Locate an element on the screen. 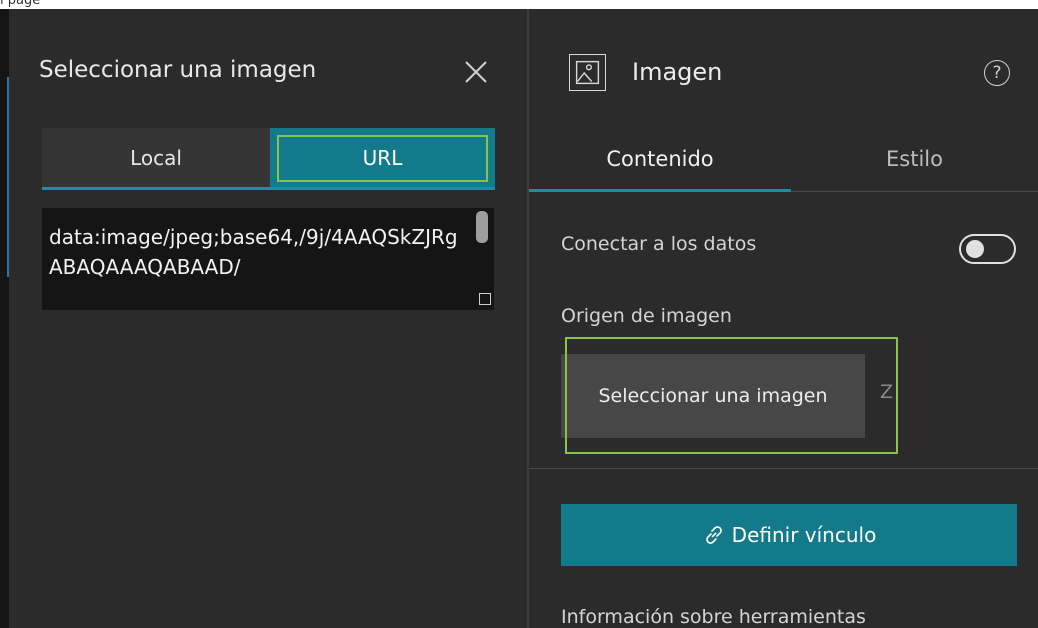 The height and width of the screenshot is (628, 1038). tab-estilo: Estilo is located at coordinates (914, 159).